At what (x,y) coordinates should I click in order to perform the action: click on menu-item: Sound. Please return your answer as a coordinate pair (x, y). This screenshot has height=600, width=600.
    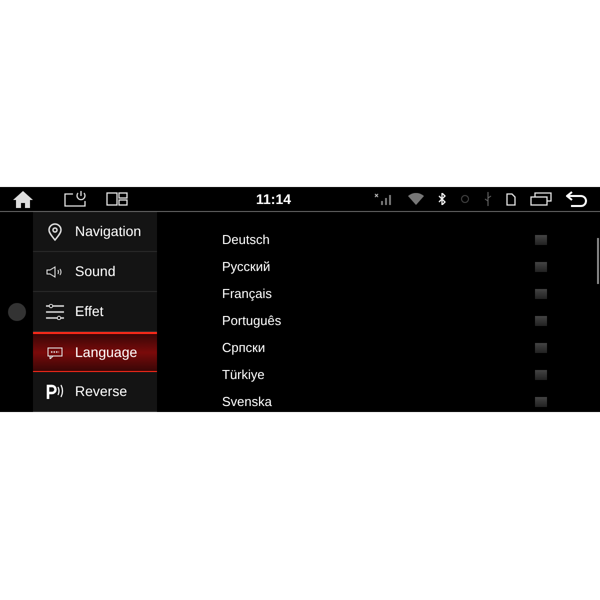
    Looking at the image, I should click on (95, 272).